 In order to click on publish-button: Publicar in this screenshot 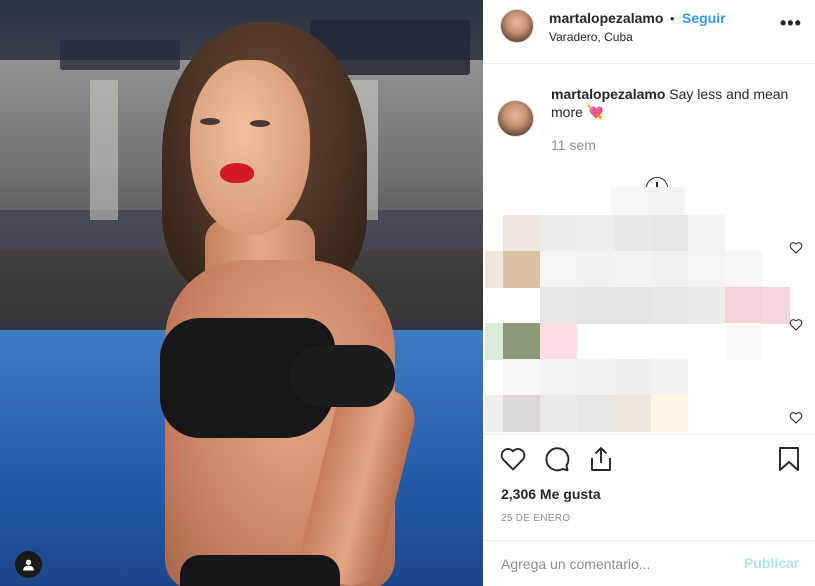, I will do `click(771, 563)`.